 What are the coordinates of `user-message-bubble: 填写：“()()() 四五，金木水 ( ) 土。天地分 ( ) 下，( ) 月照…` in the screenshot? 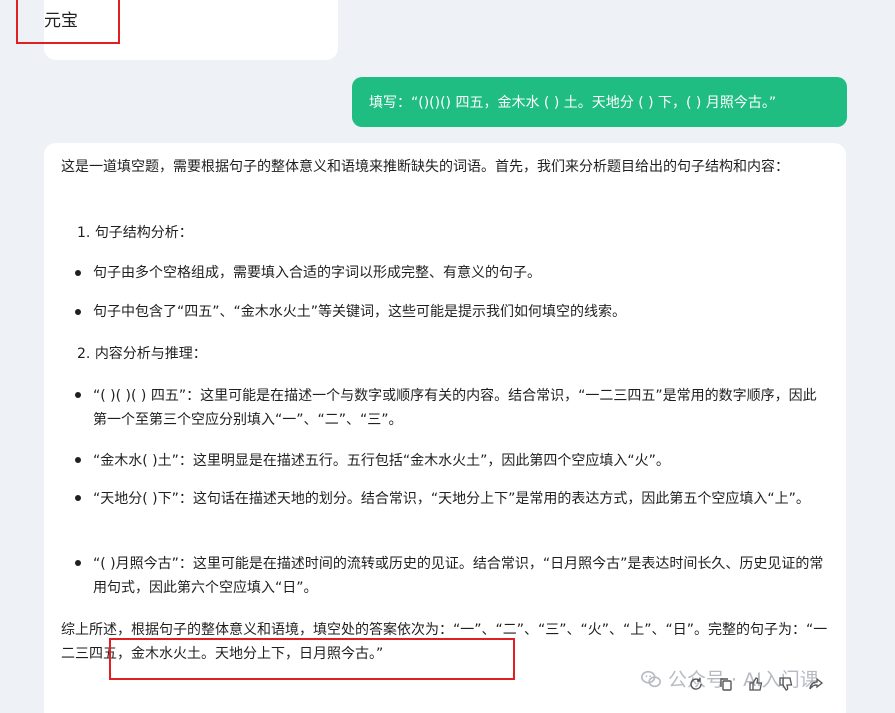 It's located at (599, 102).